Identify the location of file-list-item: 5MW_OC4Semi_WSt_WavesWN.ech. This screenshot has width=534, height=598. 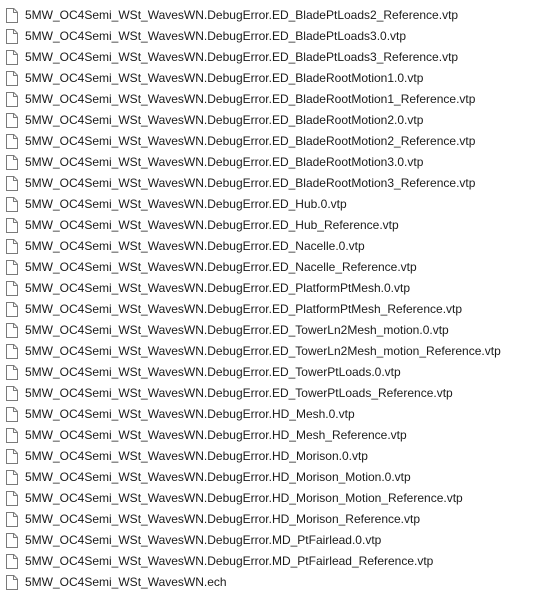
(267, 582).